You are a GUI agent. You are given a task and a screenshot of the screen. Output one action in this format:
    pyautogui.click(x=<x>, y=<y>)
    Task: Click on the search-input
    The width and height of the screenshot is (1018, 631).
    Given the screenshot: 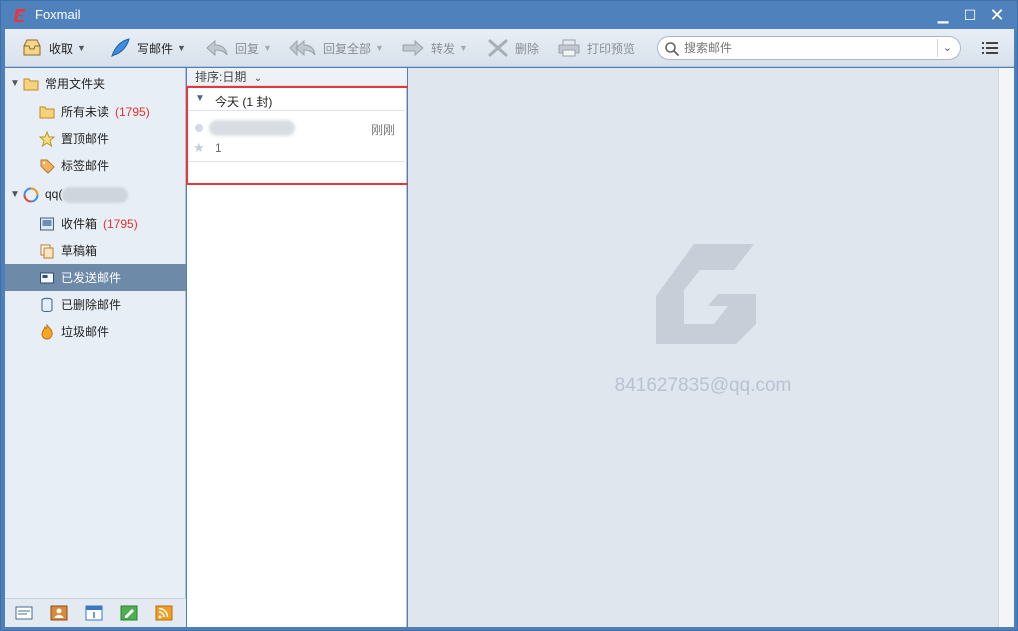 What is the action you would take?
    pyautogui.click(x=808, y=48)
    